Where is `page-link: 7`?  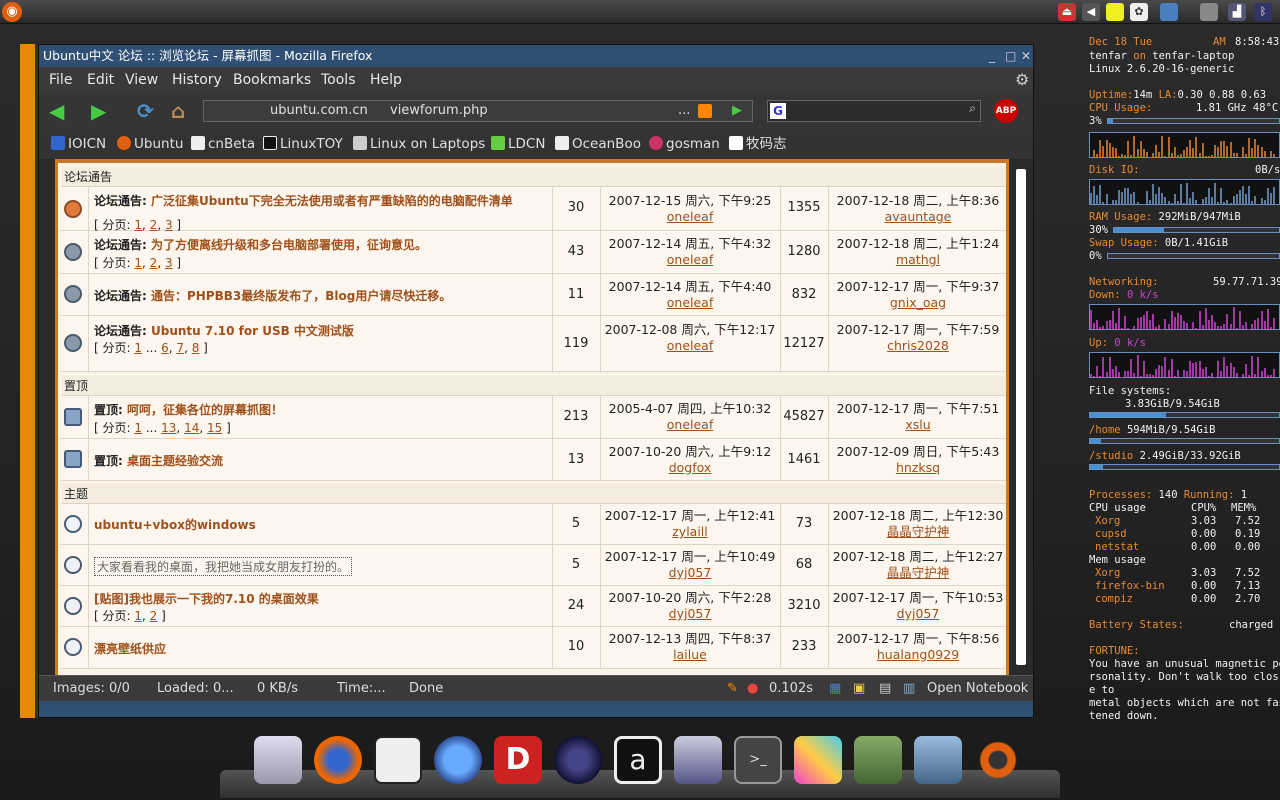
page-link: 7 is located at coordinates (180, 348).